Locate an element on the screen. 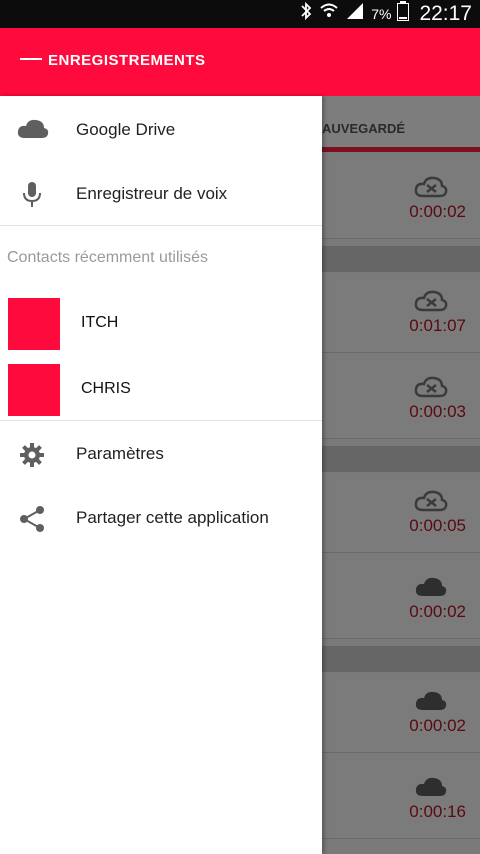 The width and height of the screenshot is (480, 854). contact-item: CHRIS is located at coordinates (161, 392).